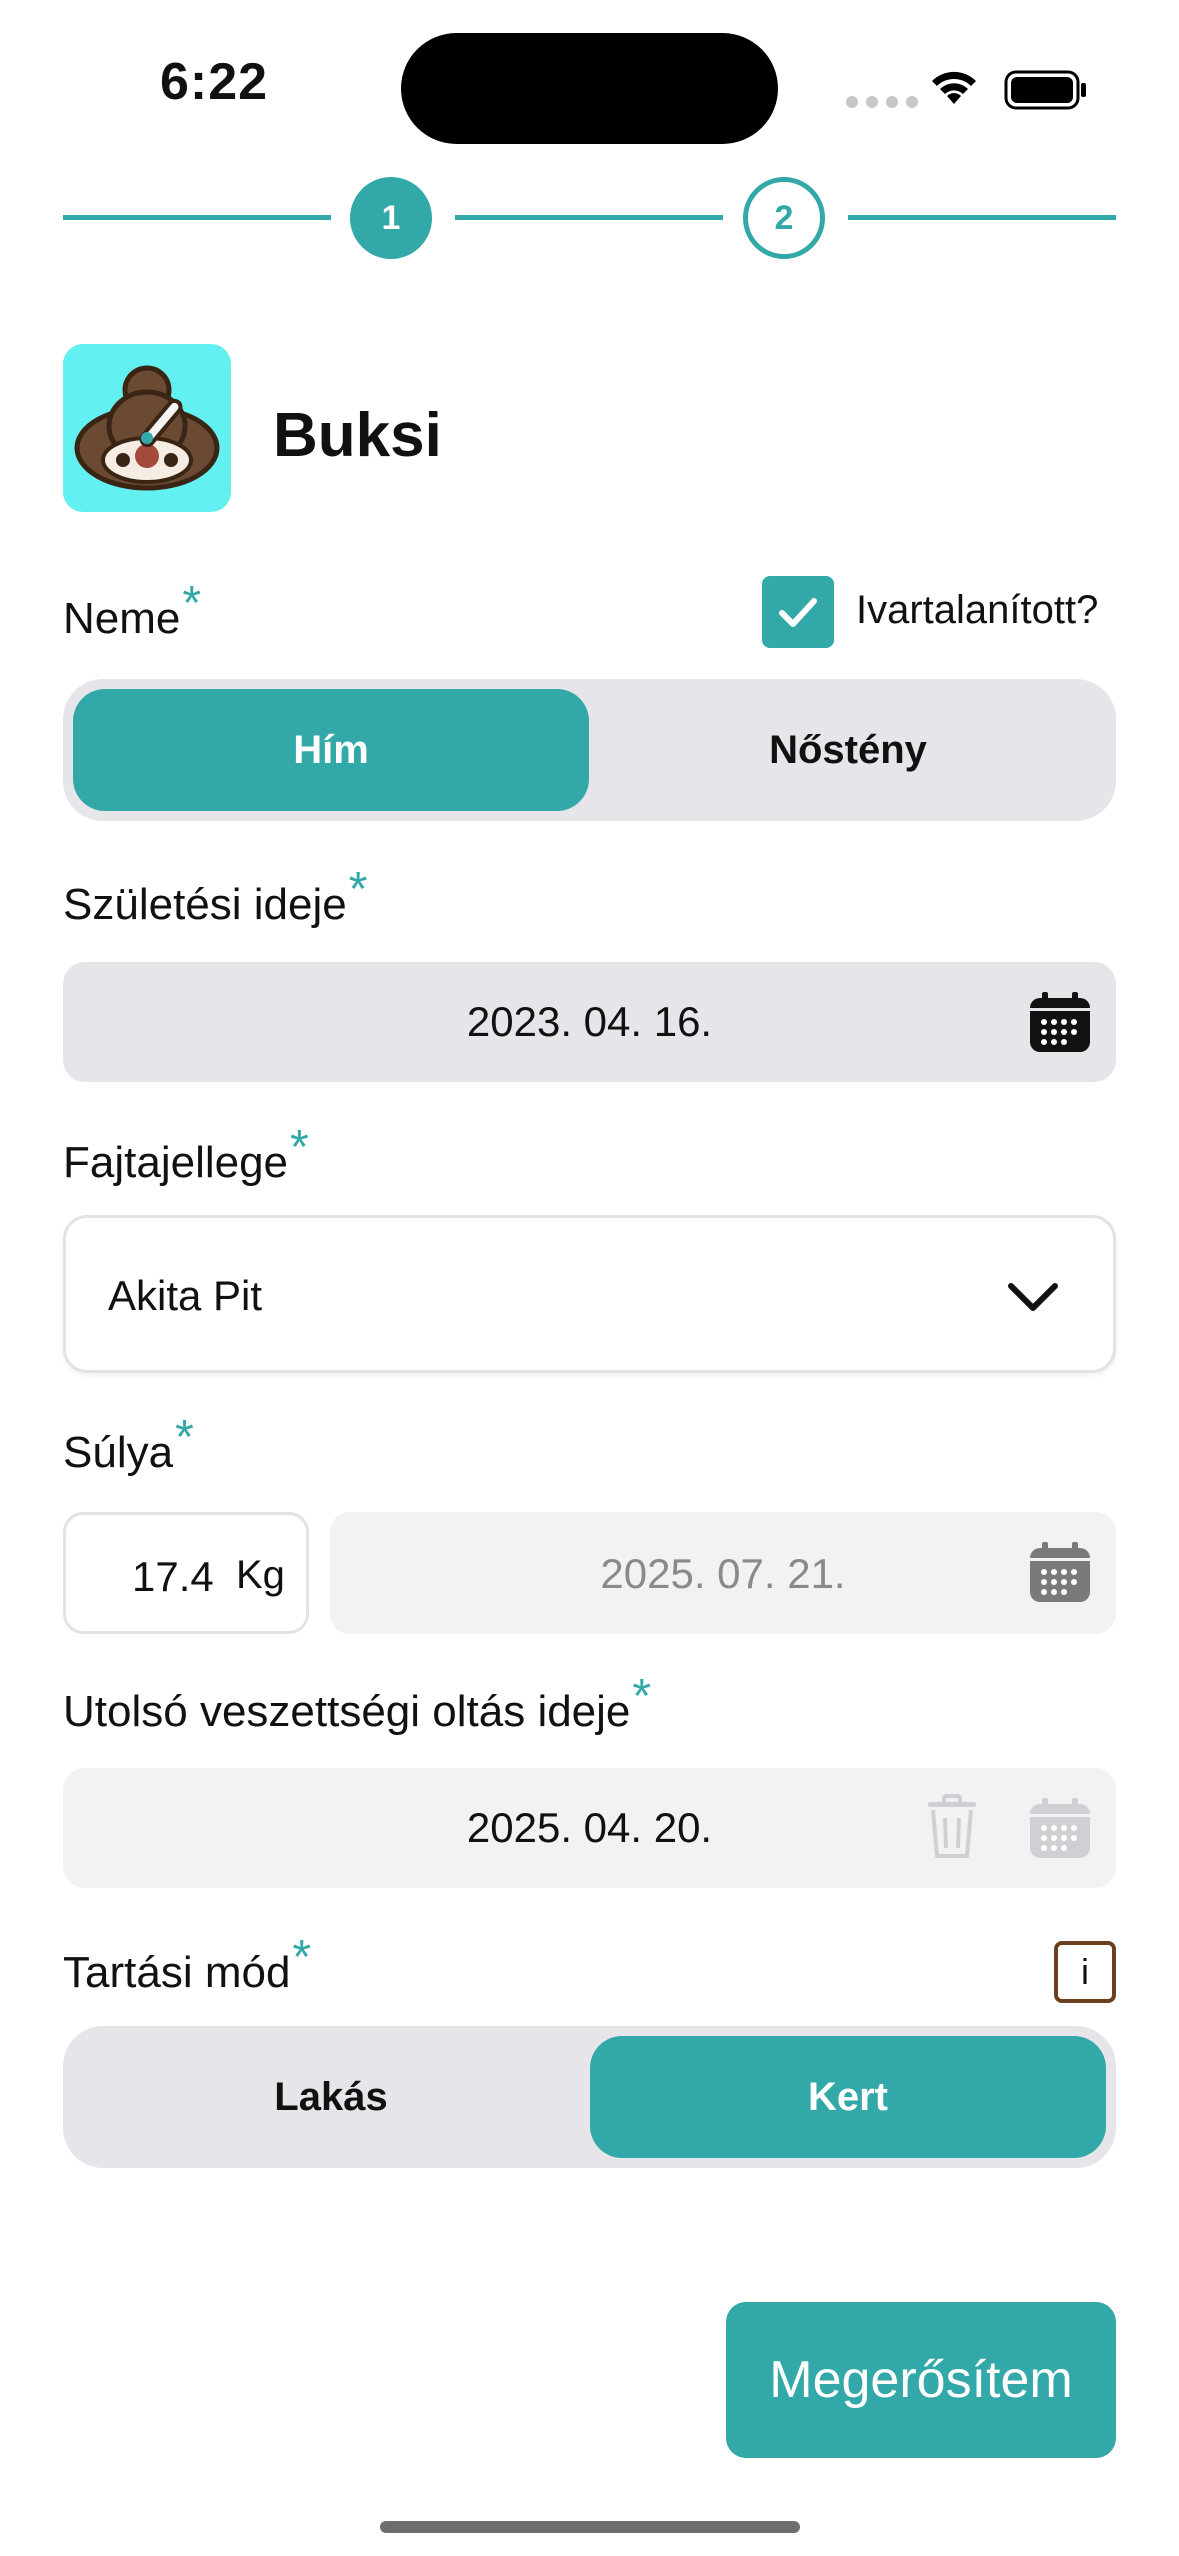 This screenshot has width=1179, height=2556. Describe the element at coordinates (589, 88) in the screenshot. I see `dynamic-island` at that location.